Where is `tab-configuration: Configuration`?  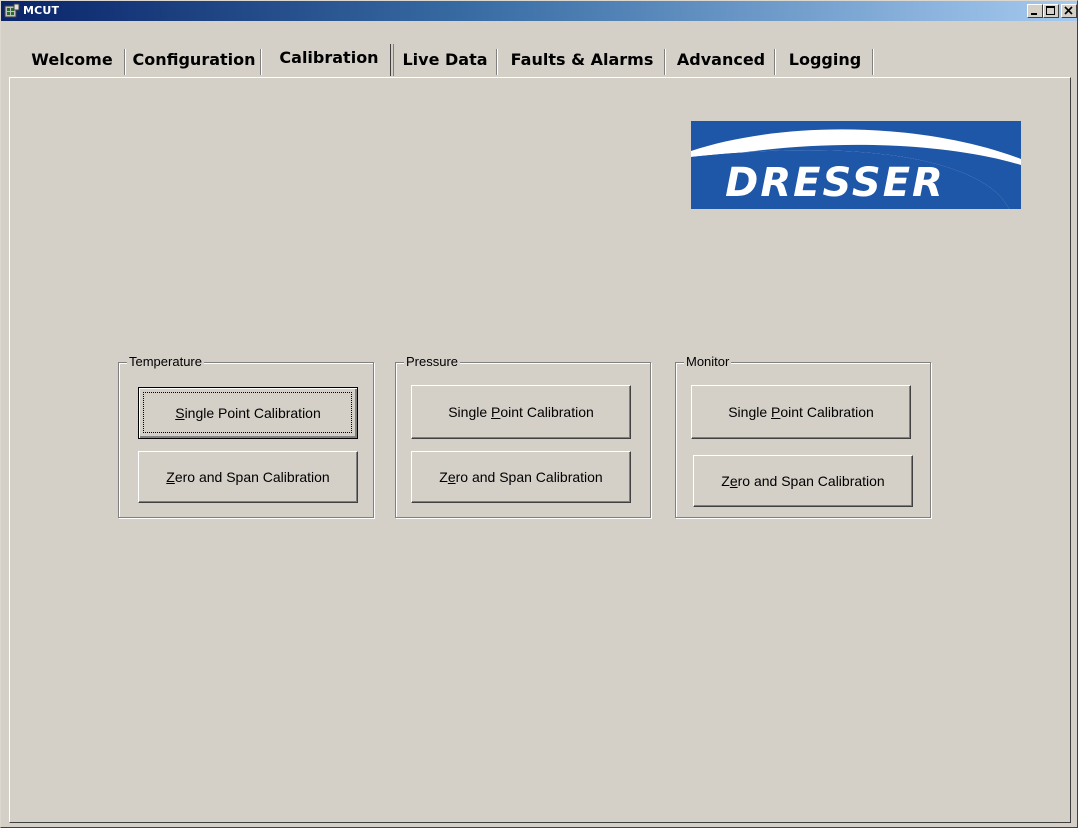
tab-configuration: Configuration is located at coordinates (194, 62).